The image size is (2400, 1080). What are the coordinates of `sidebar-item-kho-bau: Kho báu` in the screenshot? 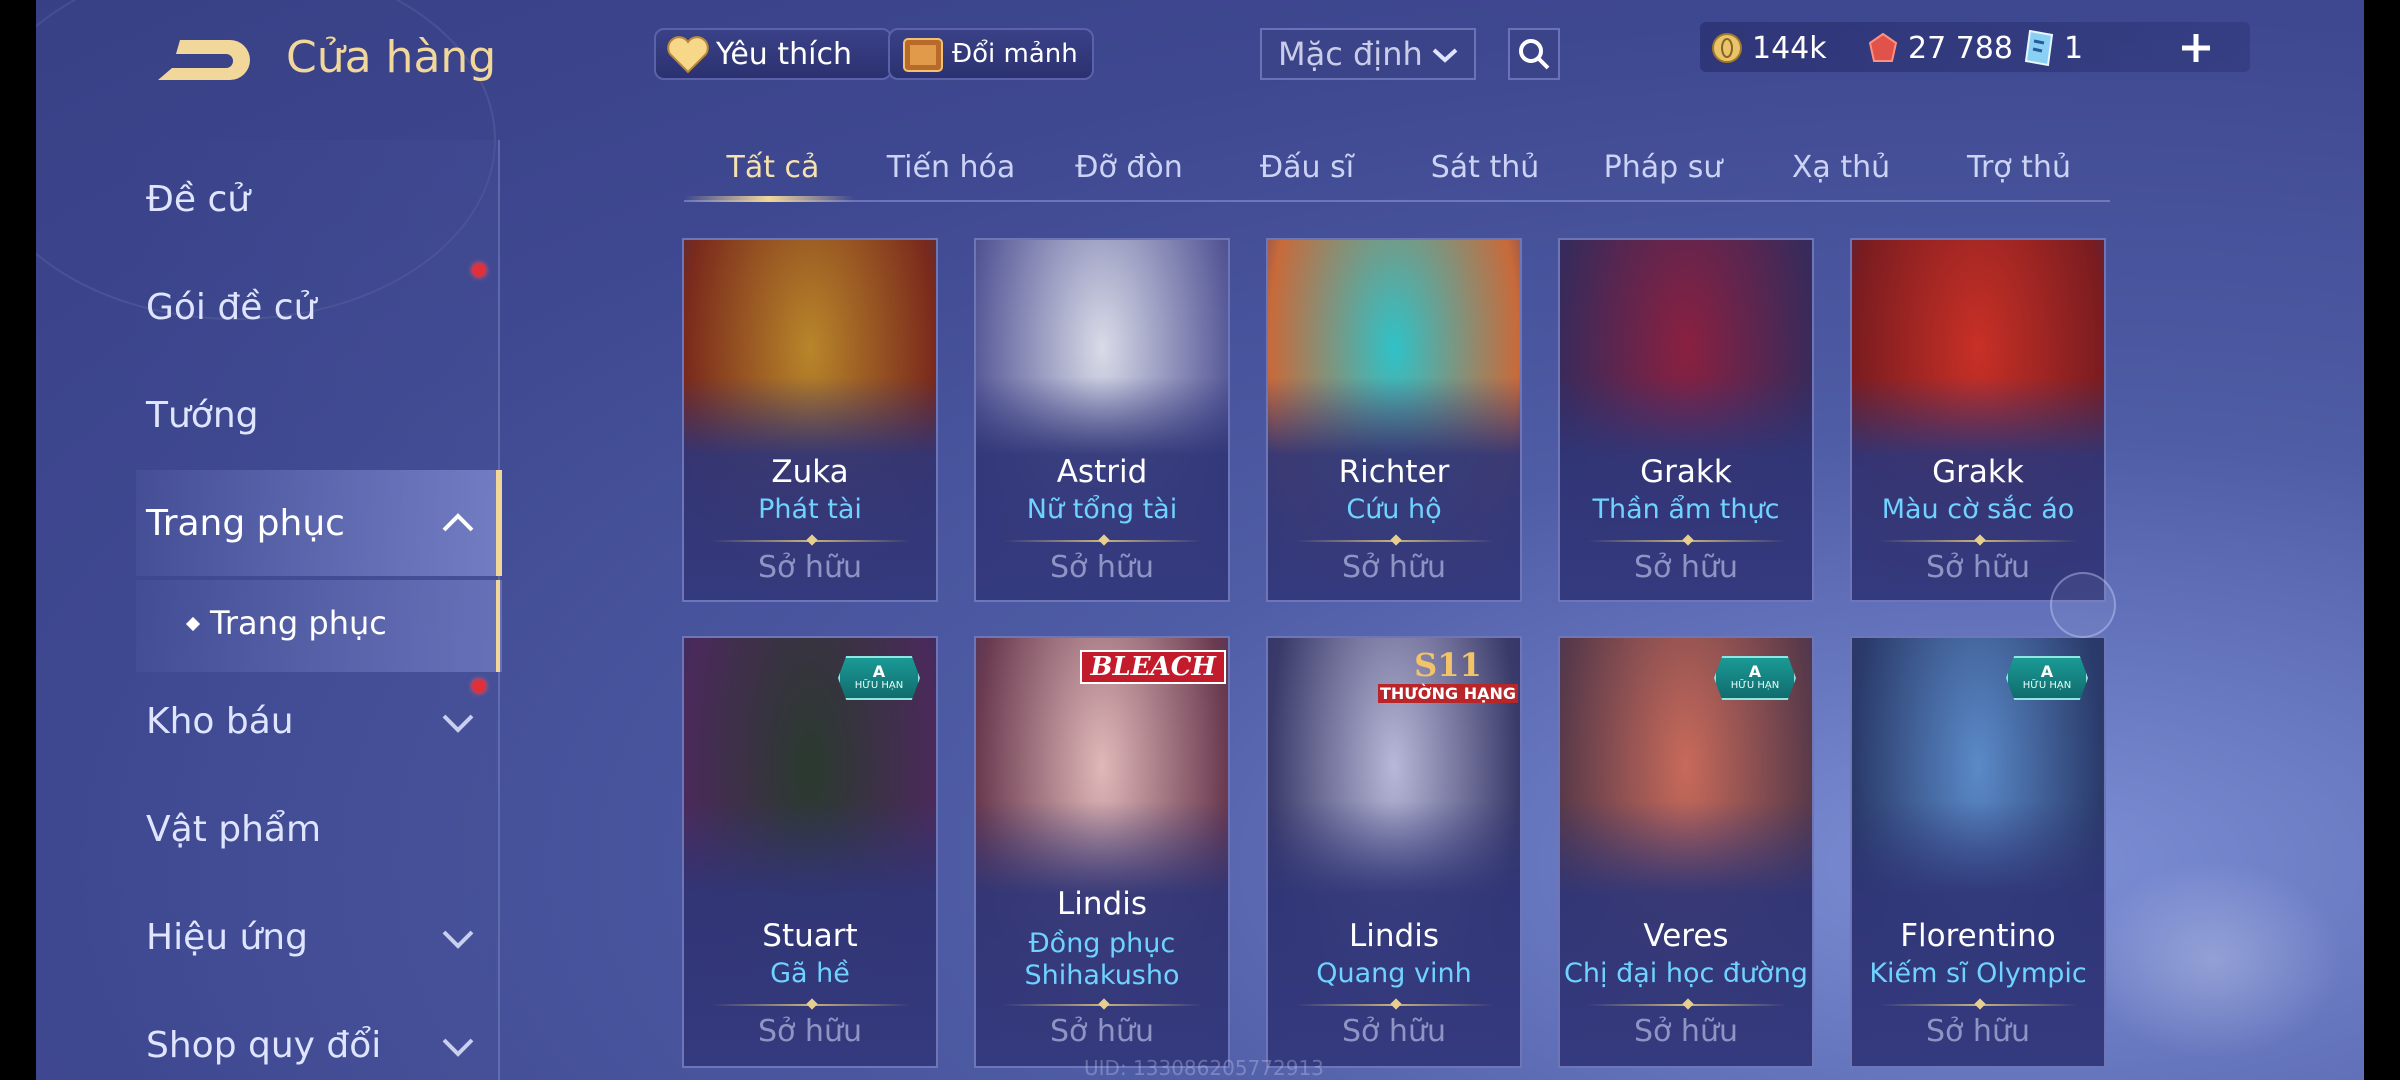 It's located at (311, 721).